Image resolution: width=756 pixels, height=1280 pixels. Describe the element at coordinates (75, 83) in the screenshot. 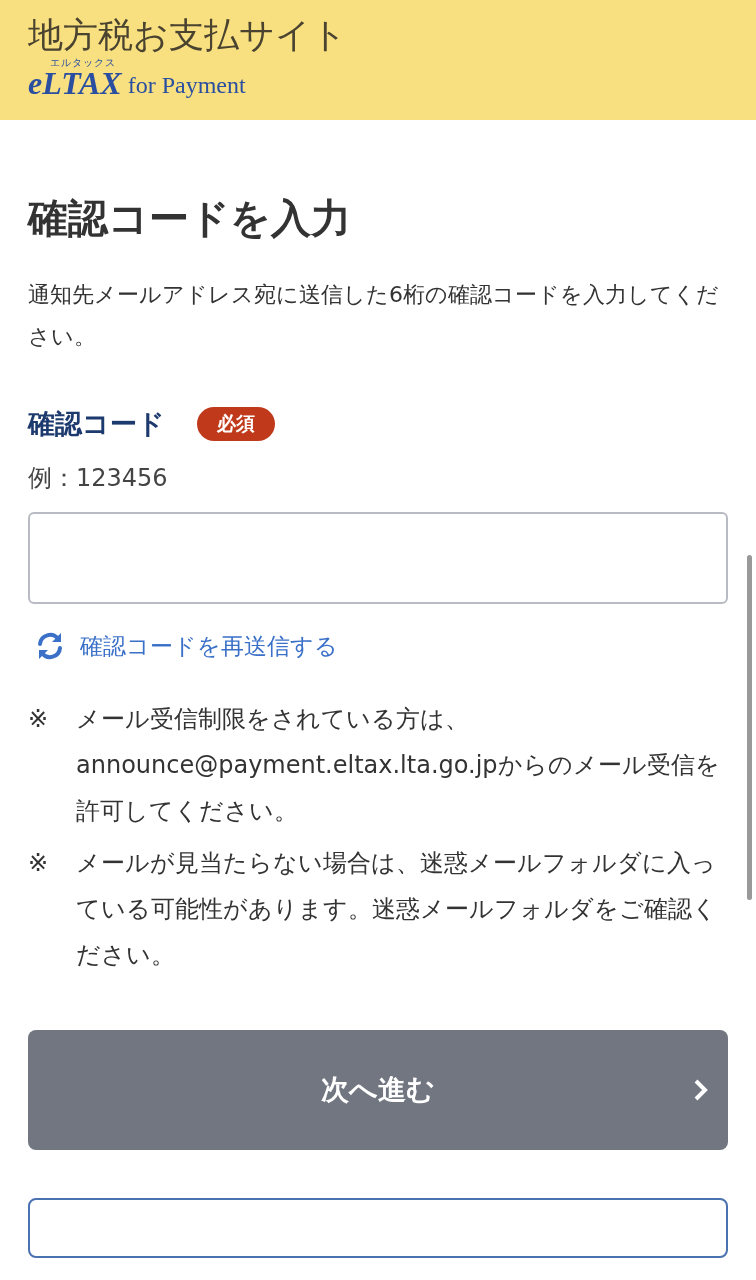

I see `logo-brand: eLTAX` at that location.